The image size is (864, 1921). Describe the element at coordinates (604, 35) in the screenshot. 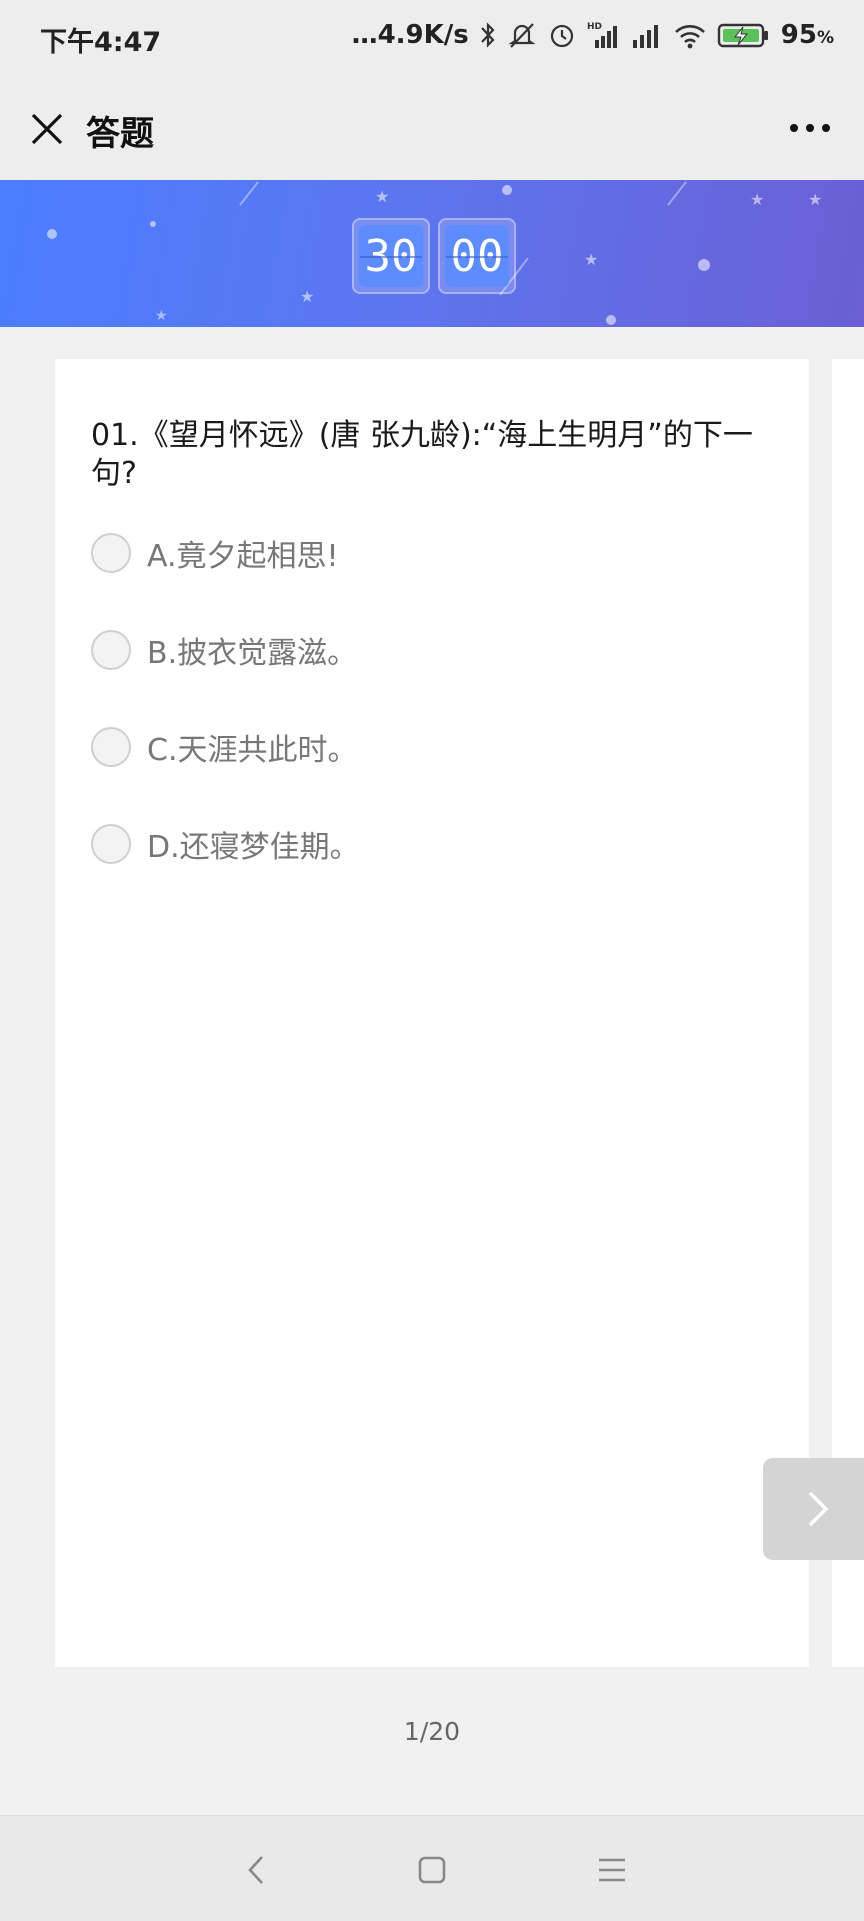

I see `hd-signal-icon: HD` at that location.